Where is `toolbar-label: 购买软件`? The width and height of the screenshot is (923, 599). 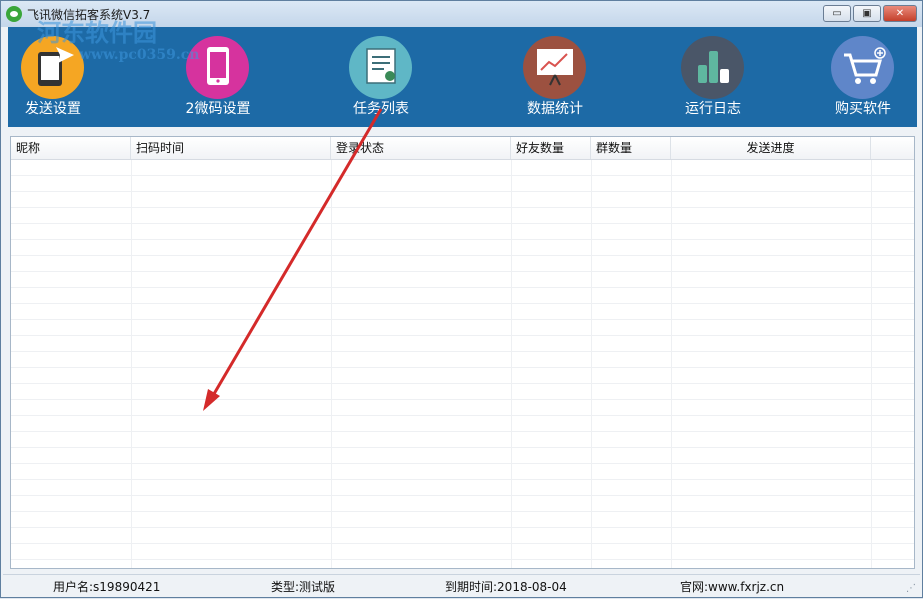 toolbar-label: 购买软件 is located at coordinates (863, 109).